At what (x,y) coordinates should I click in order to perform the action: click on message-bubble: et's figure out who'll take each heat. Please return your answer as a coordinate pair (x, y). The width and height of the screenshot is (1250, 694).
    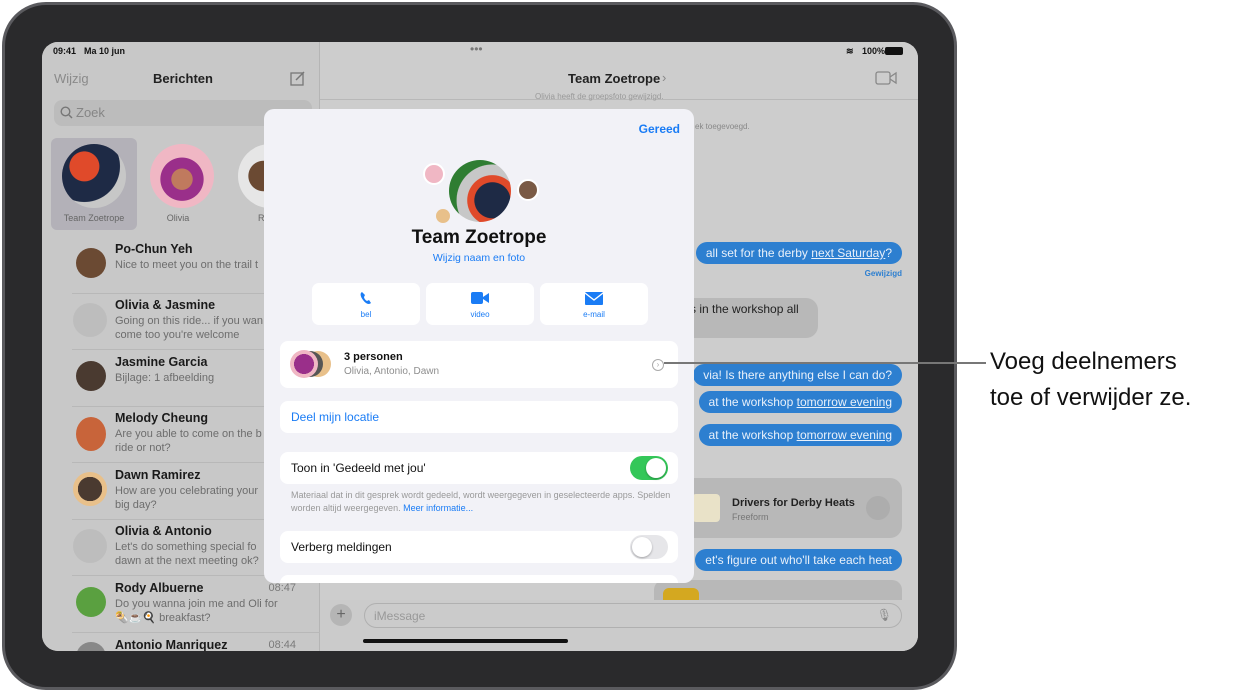
    Looking at the image, I should click on (798, 560).